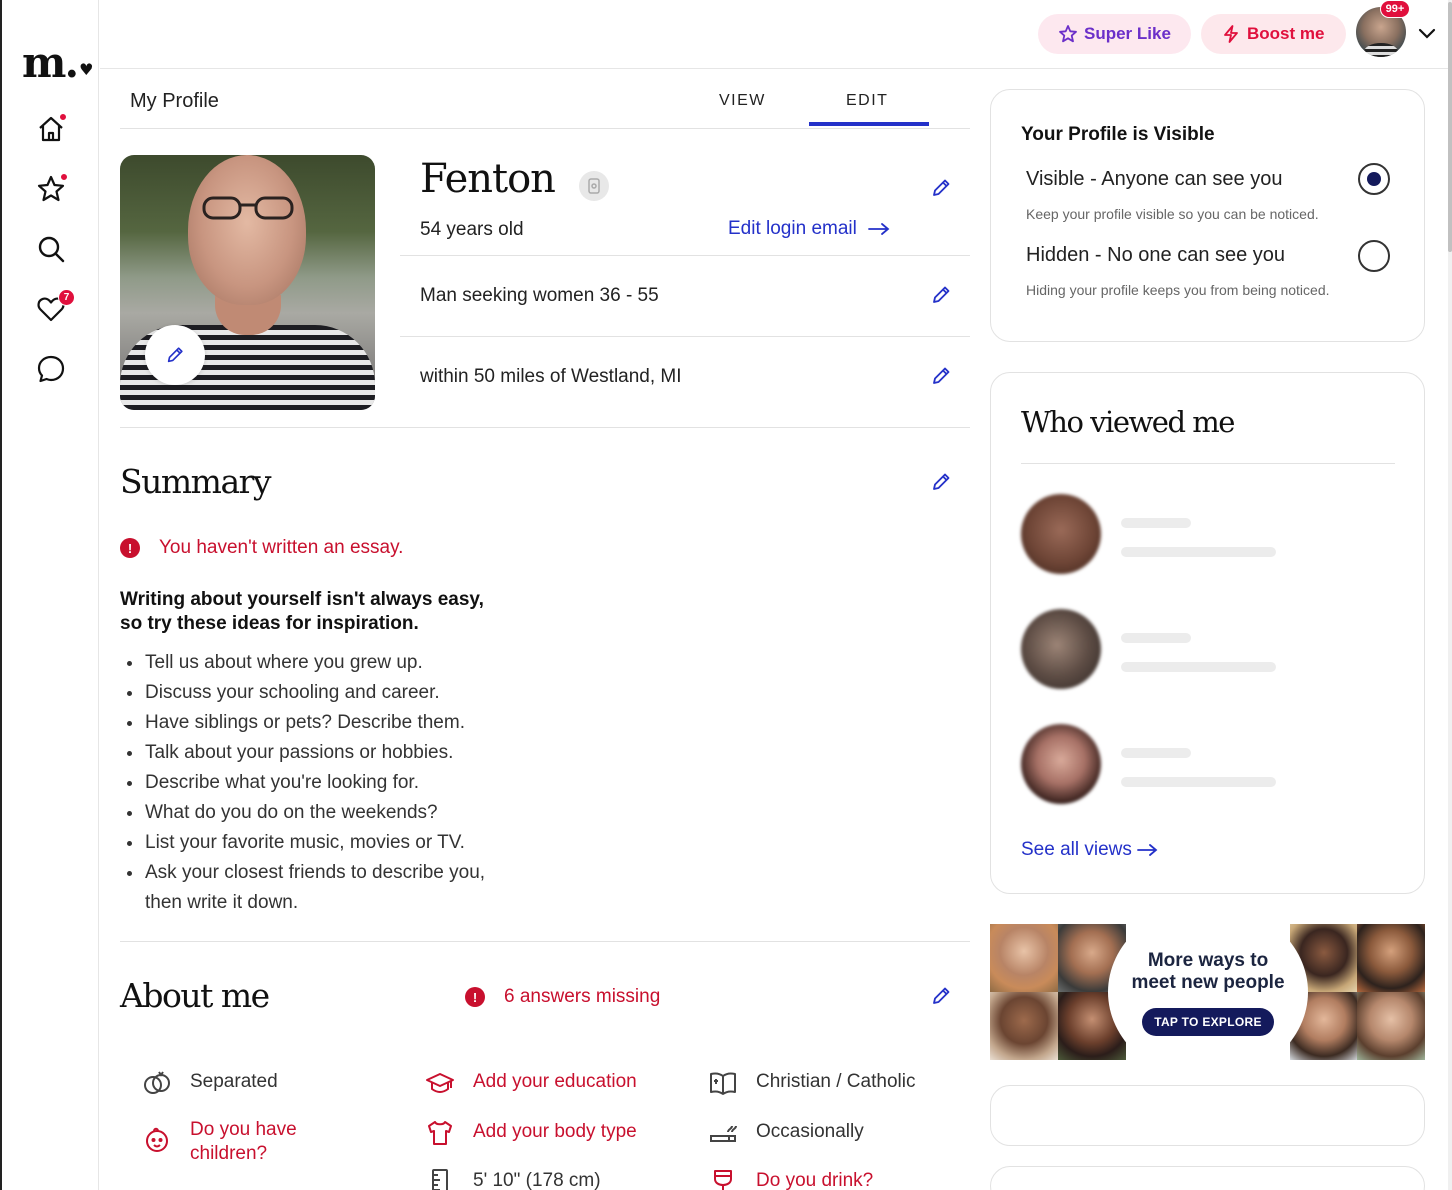 The height and width of the screenshot is (1190, 1452). What do you see at coordinates (1207, 633) in the screenshot?
I see `who-viewed-card: Who viewed me See all views` at bounding box center [1207, 633].